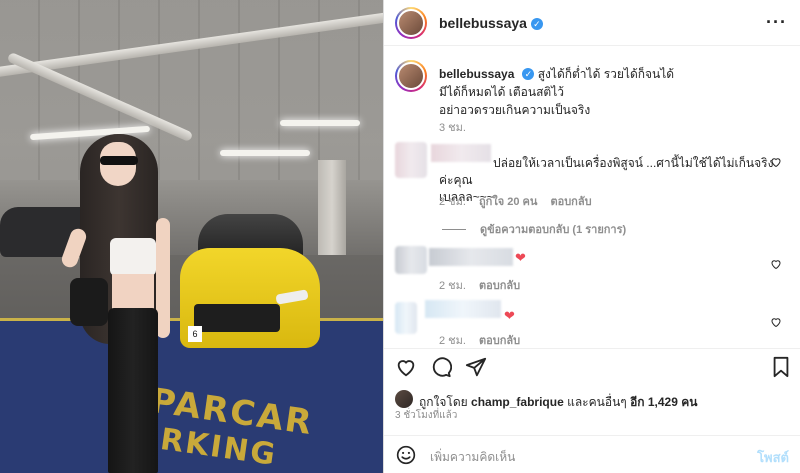 The height and width of the screenshot is (473, 800). I want to click on liked-by-others: และคนอื่นๆ, so click(597, 402).